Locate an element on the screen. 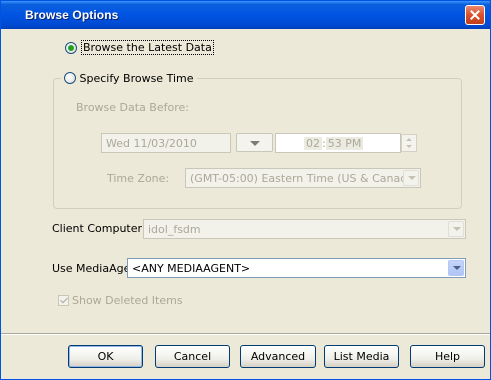 This screenshot has width=491, height=380. dialog-title: Browse Options is located at coordinates (72, 15).